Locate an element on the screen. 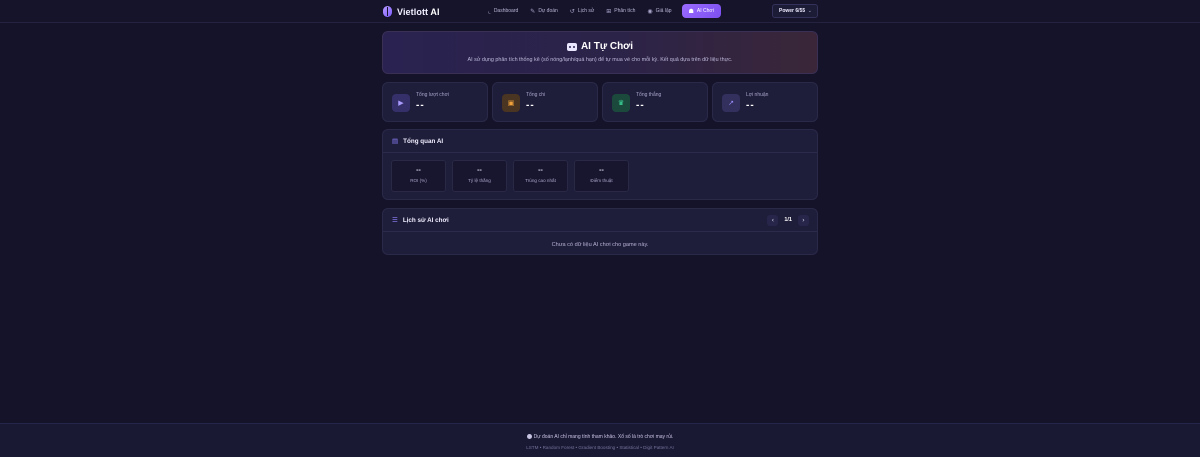 Image resolution: width=1200 pixels, height=457 pixels. brand: Vietlott AI is located at coordinates (411, 11).